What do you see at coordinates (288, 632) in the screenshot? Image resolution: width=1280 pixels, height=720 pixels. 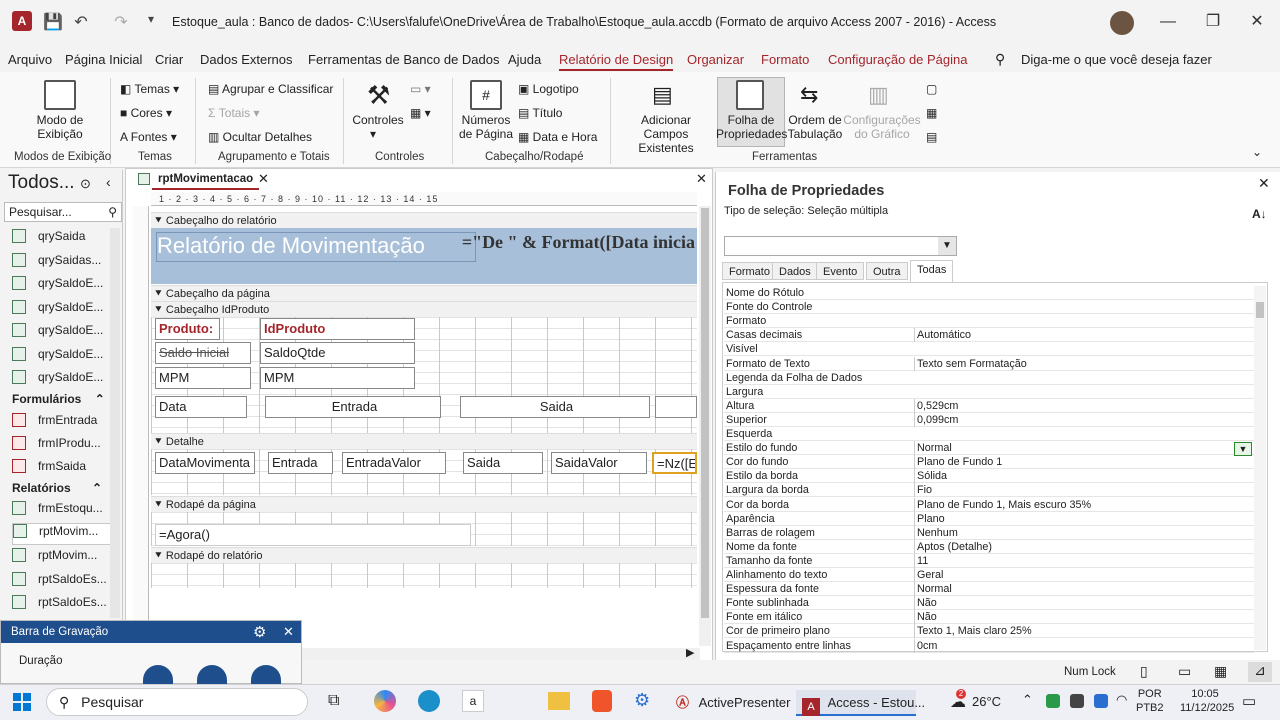 I see `close-recording-icon: ✕` at bounding box center [288, 632].